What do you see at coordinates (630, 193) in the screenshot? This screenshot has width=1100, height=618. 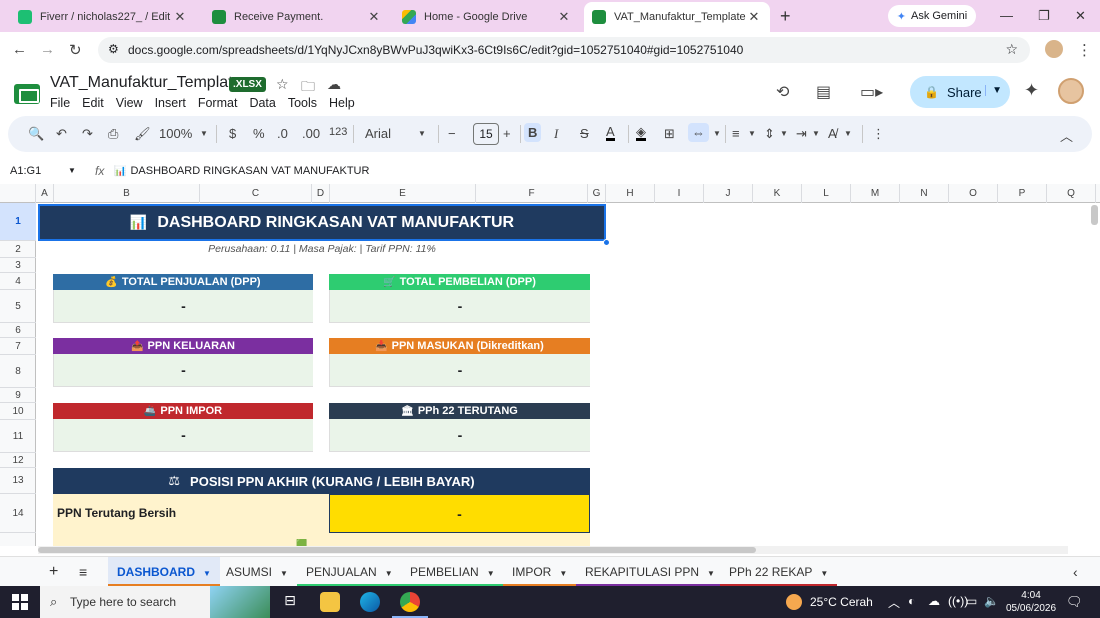 I see `column-header: H` at bounding box center [630, 193].